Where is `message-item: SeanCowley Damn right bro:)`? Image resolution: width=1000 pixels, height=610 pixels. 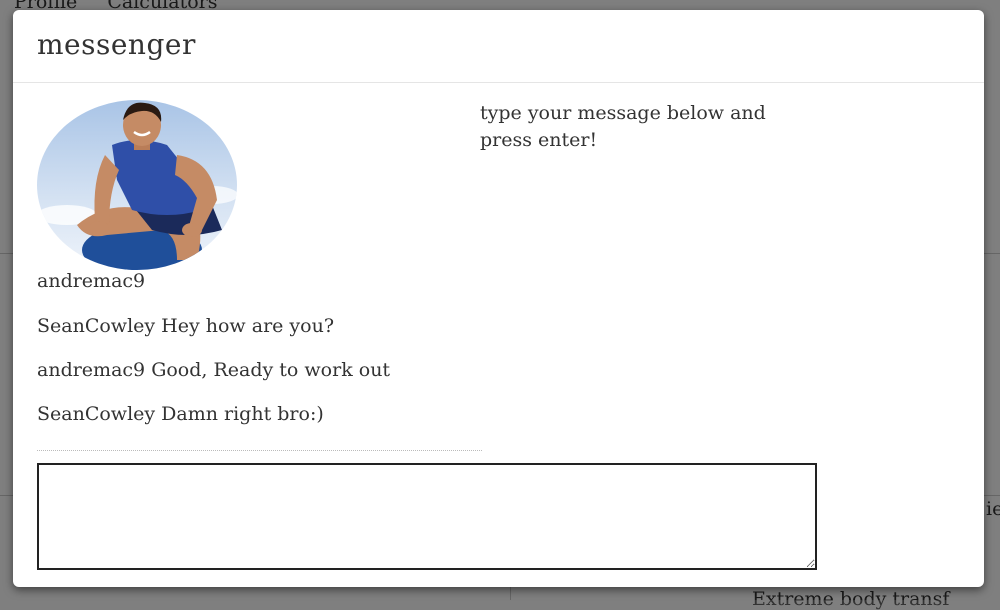 message-item: SeanCowley Damn right bro:) is located at coordinates (259, 424).